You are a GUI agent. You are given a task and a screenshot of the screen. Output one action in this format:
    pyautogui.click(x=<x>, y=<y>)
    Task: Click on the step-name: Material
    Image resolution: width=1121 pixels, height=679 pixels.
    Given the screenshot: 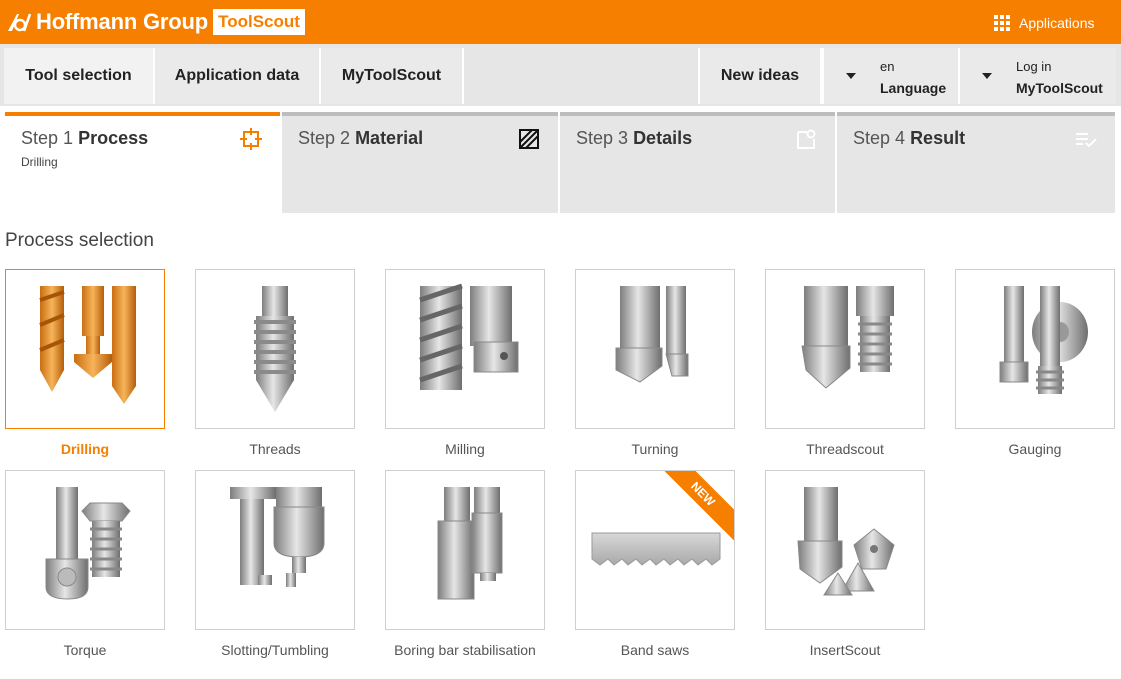 What is the action you would take?
    pyautogui.click(x=389, y=138)
    